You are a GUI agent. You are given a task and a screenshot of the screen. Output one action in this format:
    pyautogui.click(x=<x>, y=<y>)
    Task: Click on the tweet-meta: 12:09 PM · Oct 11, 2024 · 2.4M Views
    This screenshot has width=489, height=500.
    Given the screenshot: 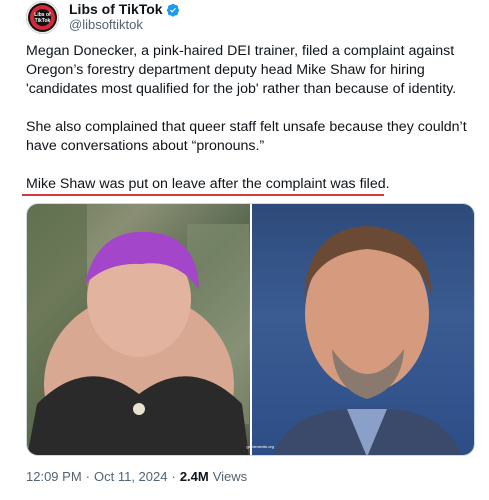 What is the action you would take?
    pyautogui.click(x=136, y=476)
    